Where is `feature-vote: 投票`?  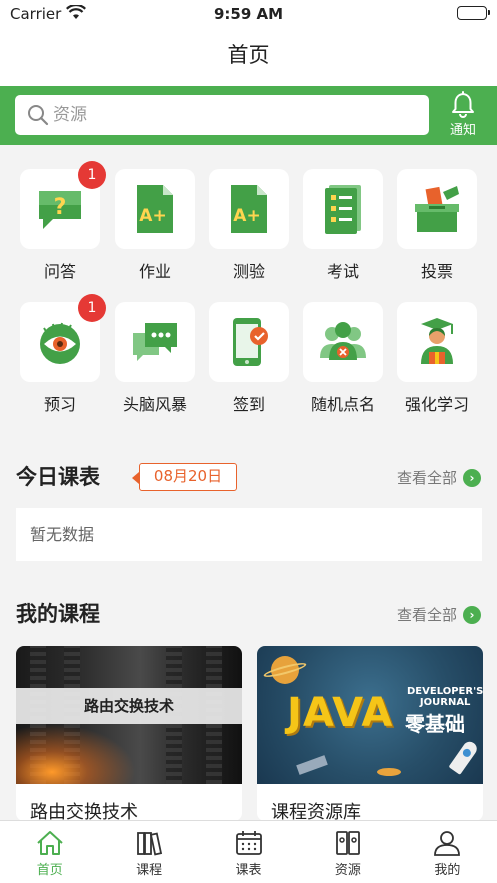
feature-vote: 投票 is located at coordinates (437, 225).